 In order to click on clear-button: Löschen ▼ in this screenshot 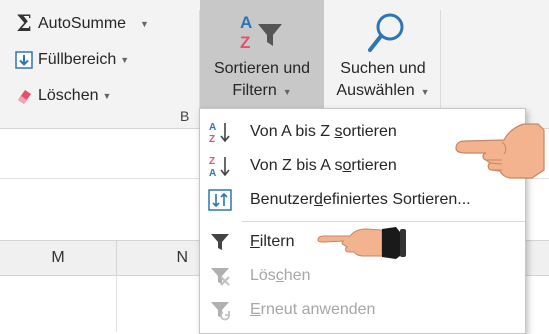, I will do `click(62, 96)`.